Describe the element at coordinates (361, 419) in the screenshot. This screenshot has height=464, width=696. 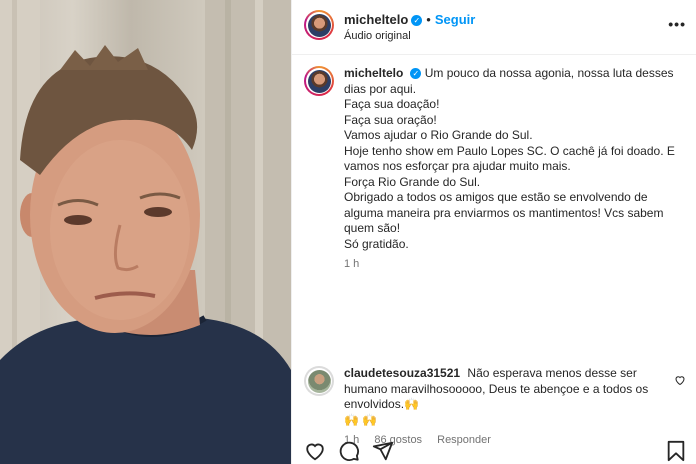
I see `comment-emojis: 🙌 🙌` at that location.